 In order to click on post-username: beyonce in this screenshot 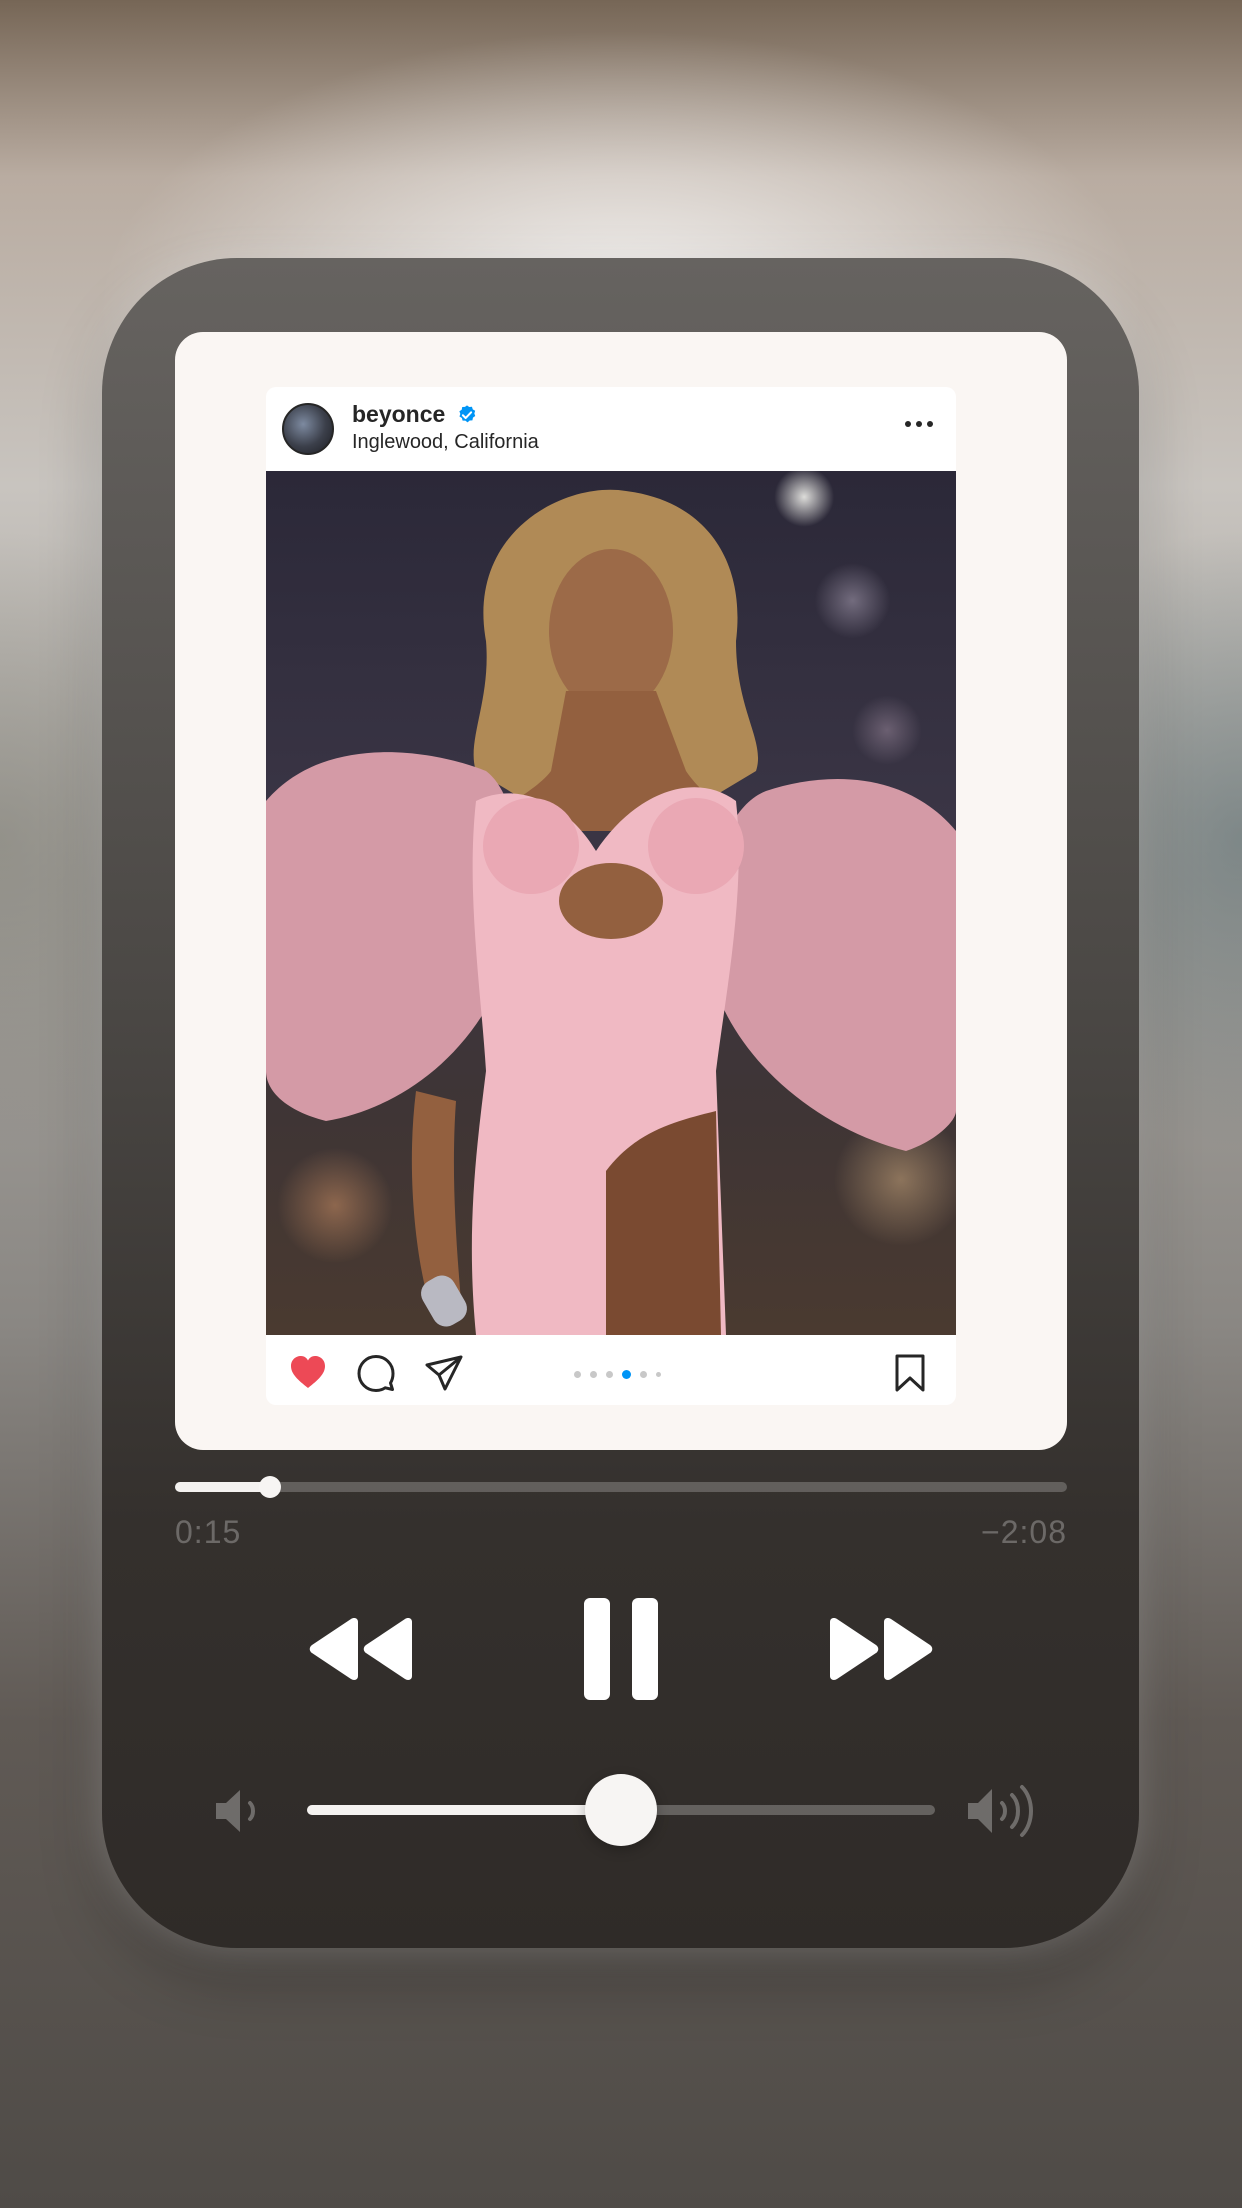, I will do `click(398, 414)`.